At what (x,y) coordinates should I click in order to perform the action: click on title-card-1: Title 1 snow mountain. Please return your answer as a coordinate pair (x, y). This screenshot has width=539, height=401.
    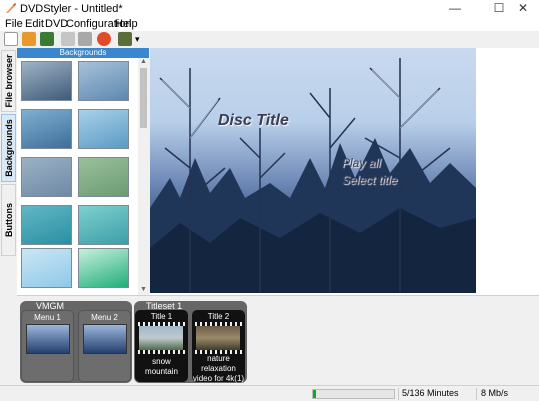
    Looking at the image, I should click on (161, 346).